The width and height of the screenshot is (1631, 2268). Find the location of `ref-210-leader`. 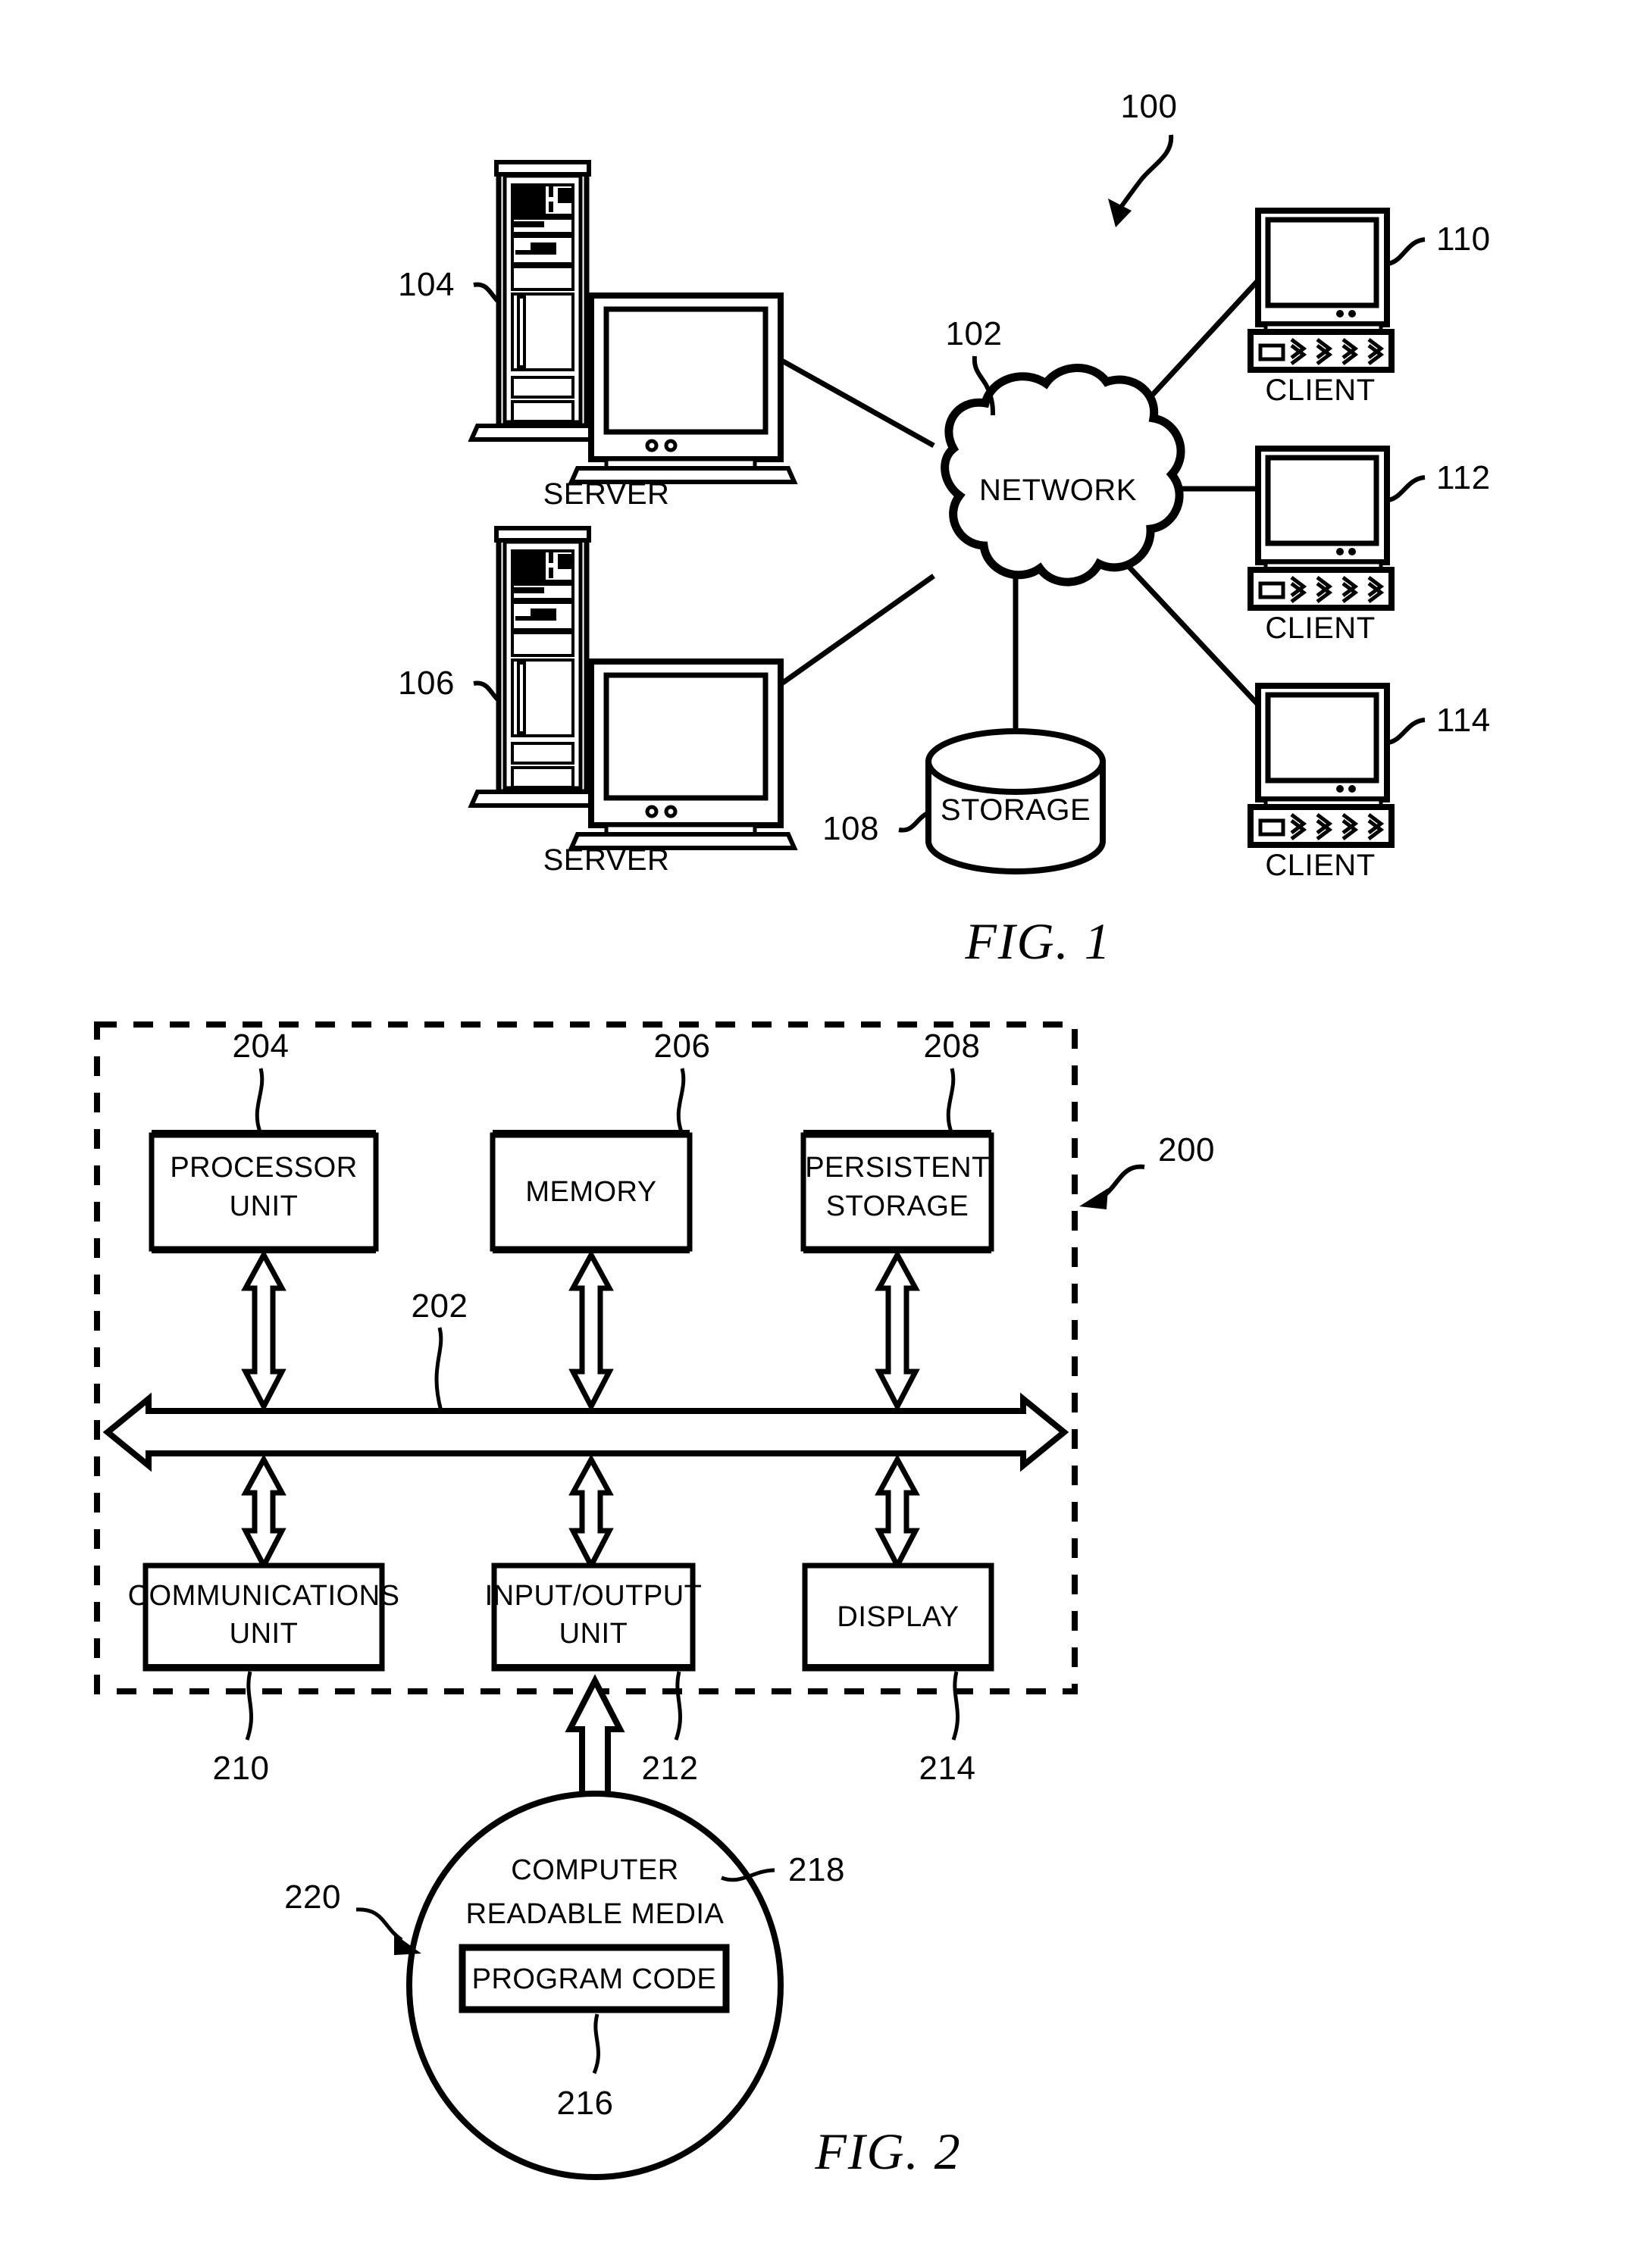

ref-210-leader is located at coordinates (249, 1706).